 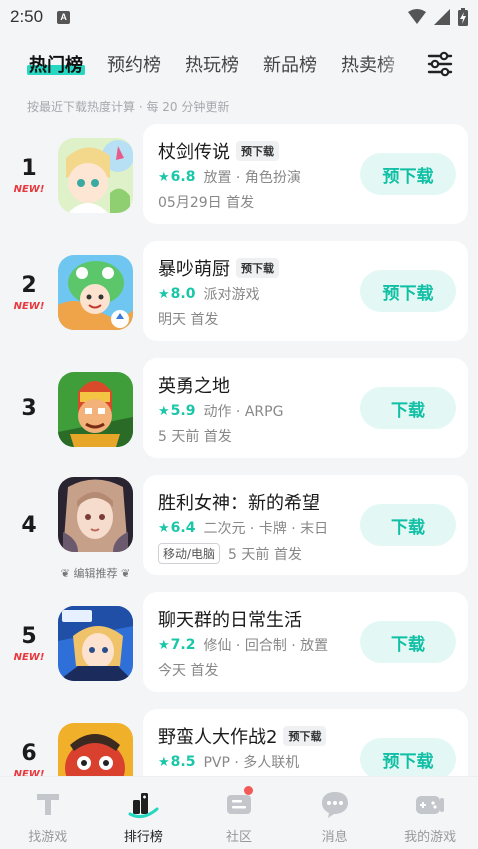 I want to click on app-card: 暴吵萌厨 预下载 ★ 8.0 派对游戏 明天 首发 预下载, so click(x=305, y=291).